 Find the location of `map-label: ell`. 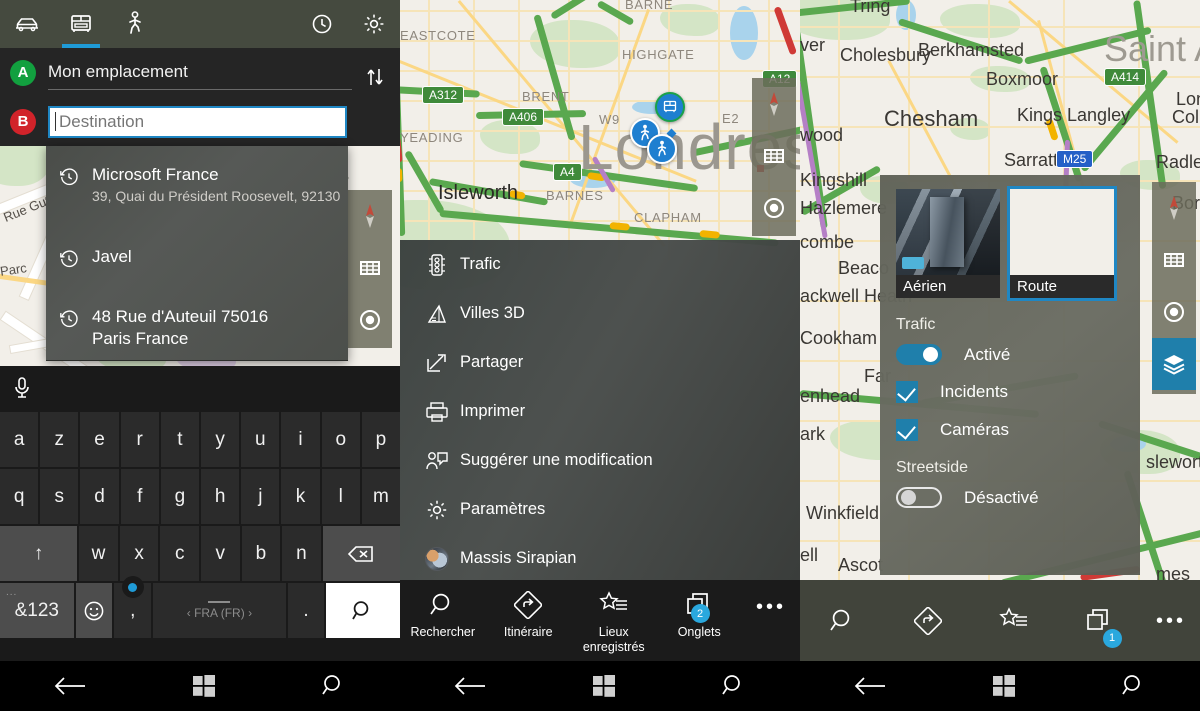

map-label: ell is located at coordinates (809, 555).